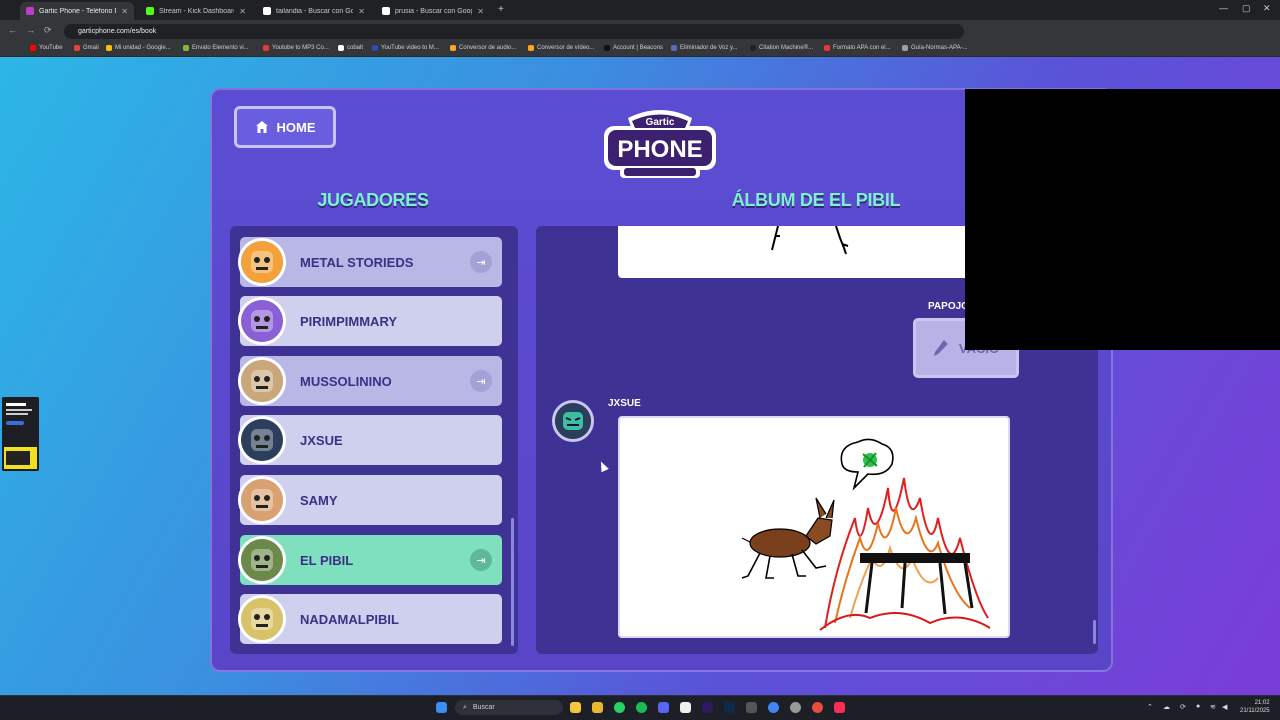 This screenshot has height=720, width=1280. I want to click on folder-icon, so click(597, 707).